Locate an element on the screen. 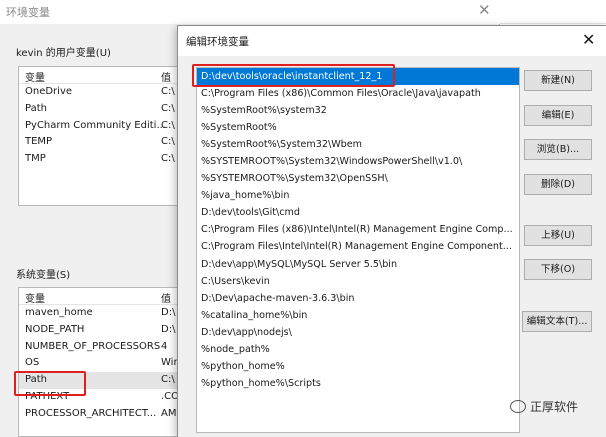 This screenshot has width=606, height=437. new-button: 新建(N) is located at coordinates (558, 80).